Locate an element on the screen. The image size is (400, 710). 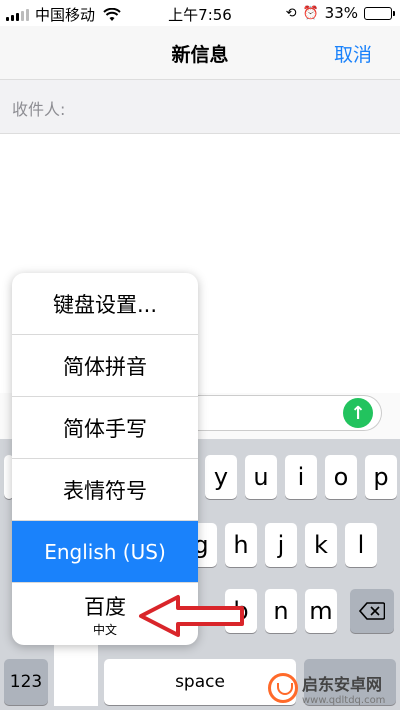
numbers-key: 123 is located at coordinates (26, 682).